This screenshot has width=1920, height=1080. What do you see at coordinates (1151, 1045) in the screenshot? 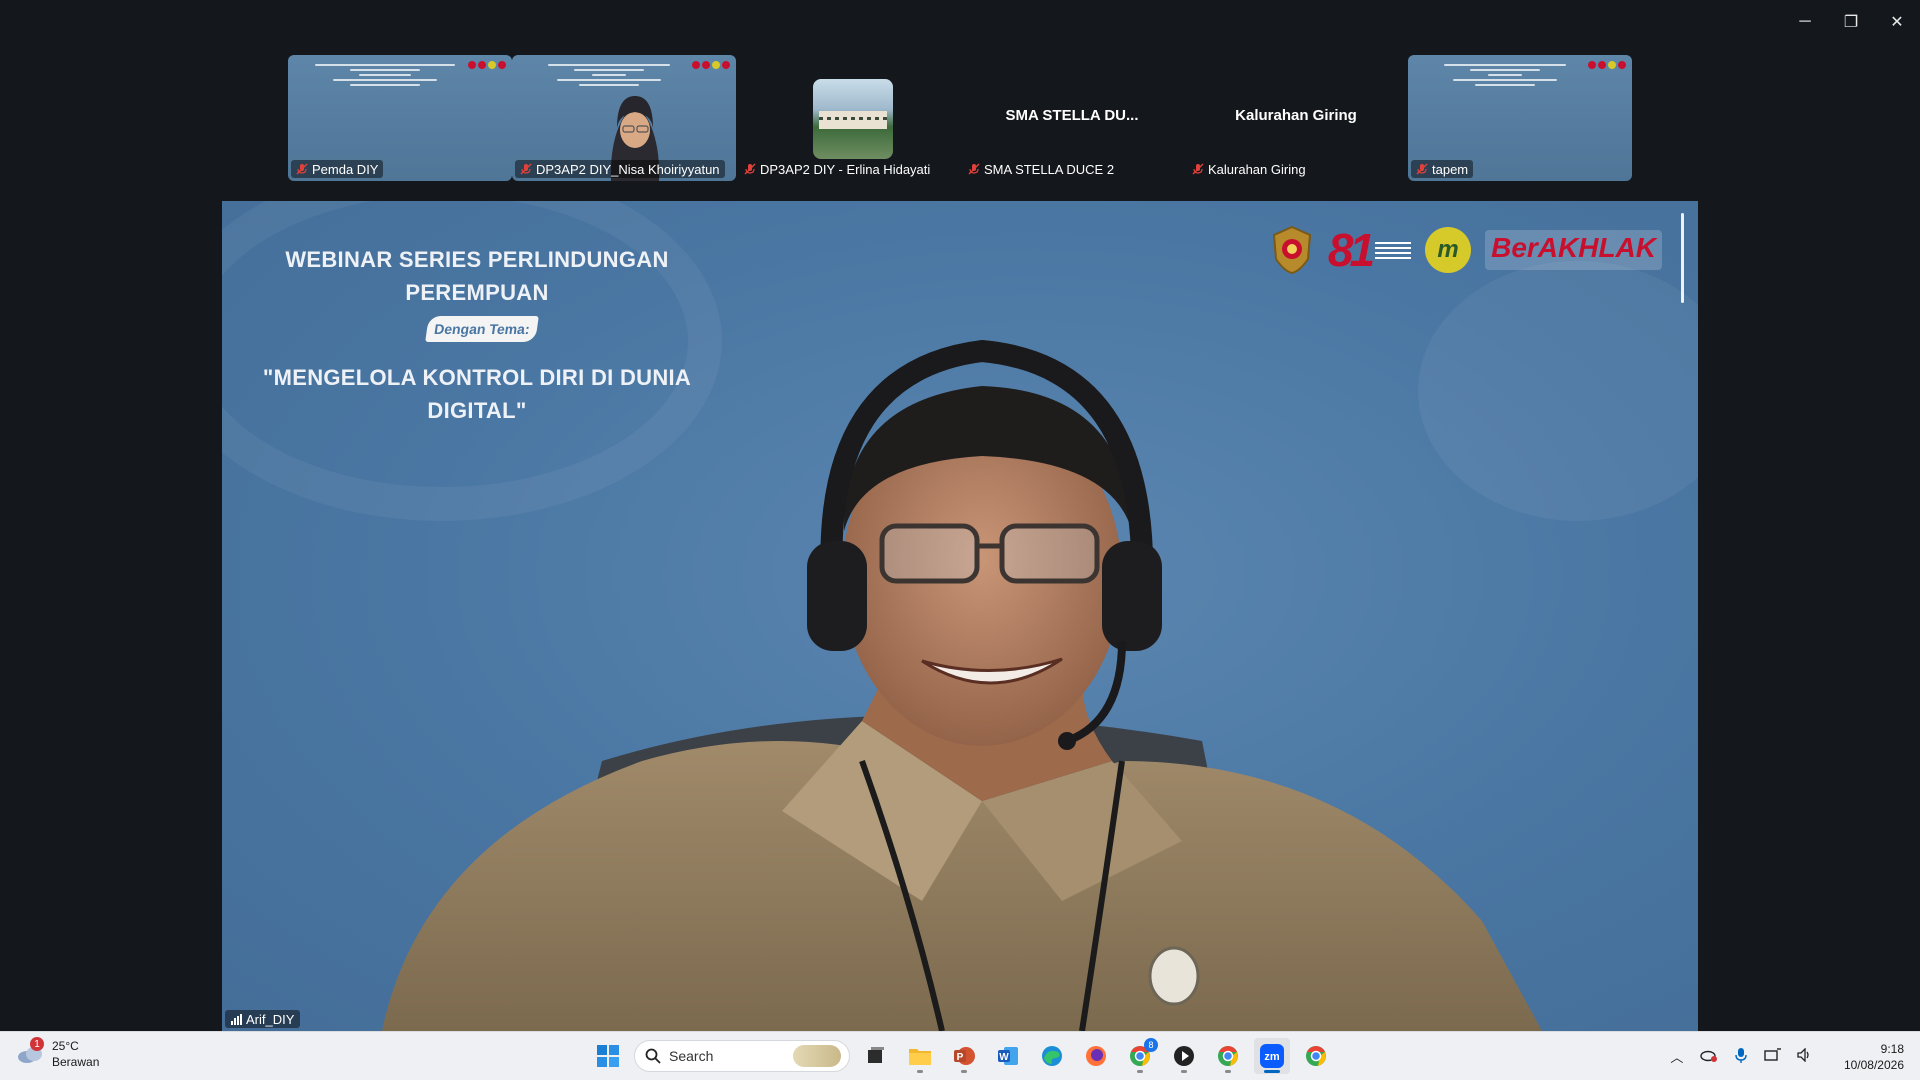
I see `notification-badge: 8` at bounding box center [1151, 1045].